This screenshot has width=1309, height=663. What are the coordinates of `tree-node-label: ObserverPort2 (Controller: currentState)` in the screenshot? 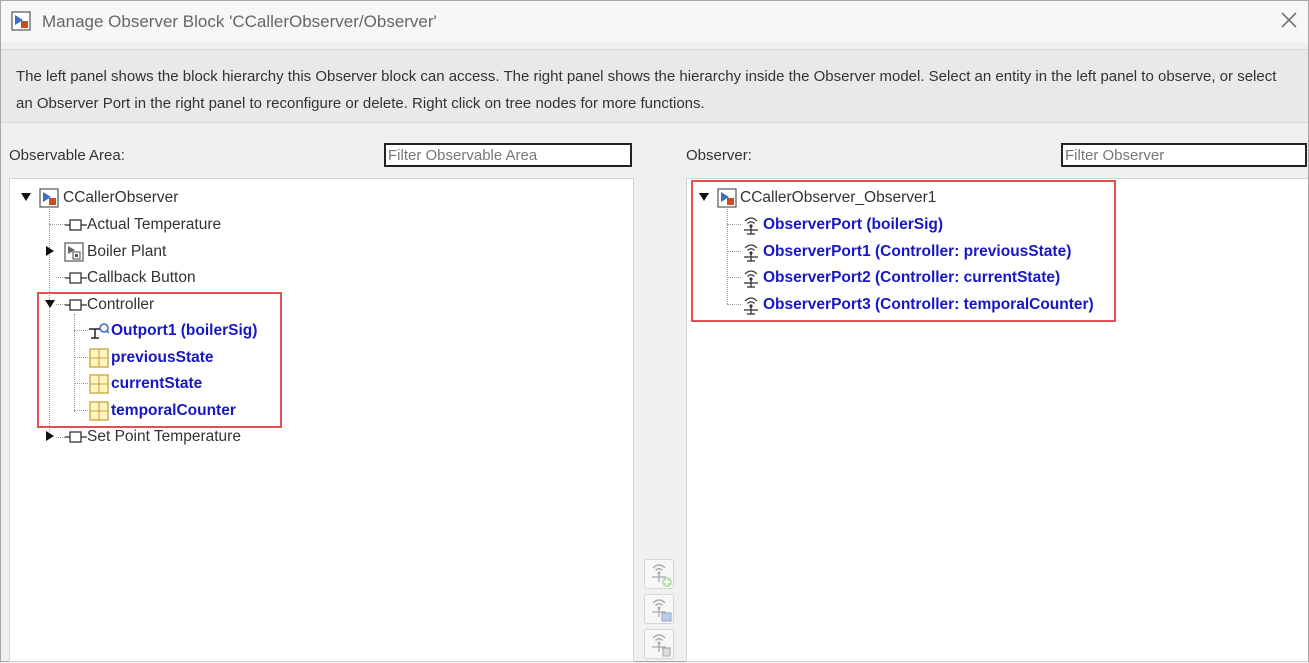 It's located at (912, 277).